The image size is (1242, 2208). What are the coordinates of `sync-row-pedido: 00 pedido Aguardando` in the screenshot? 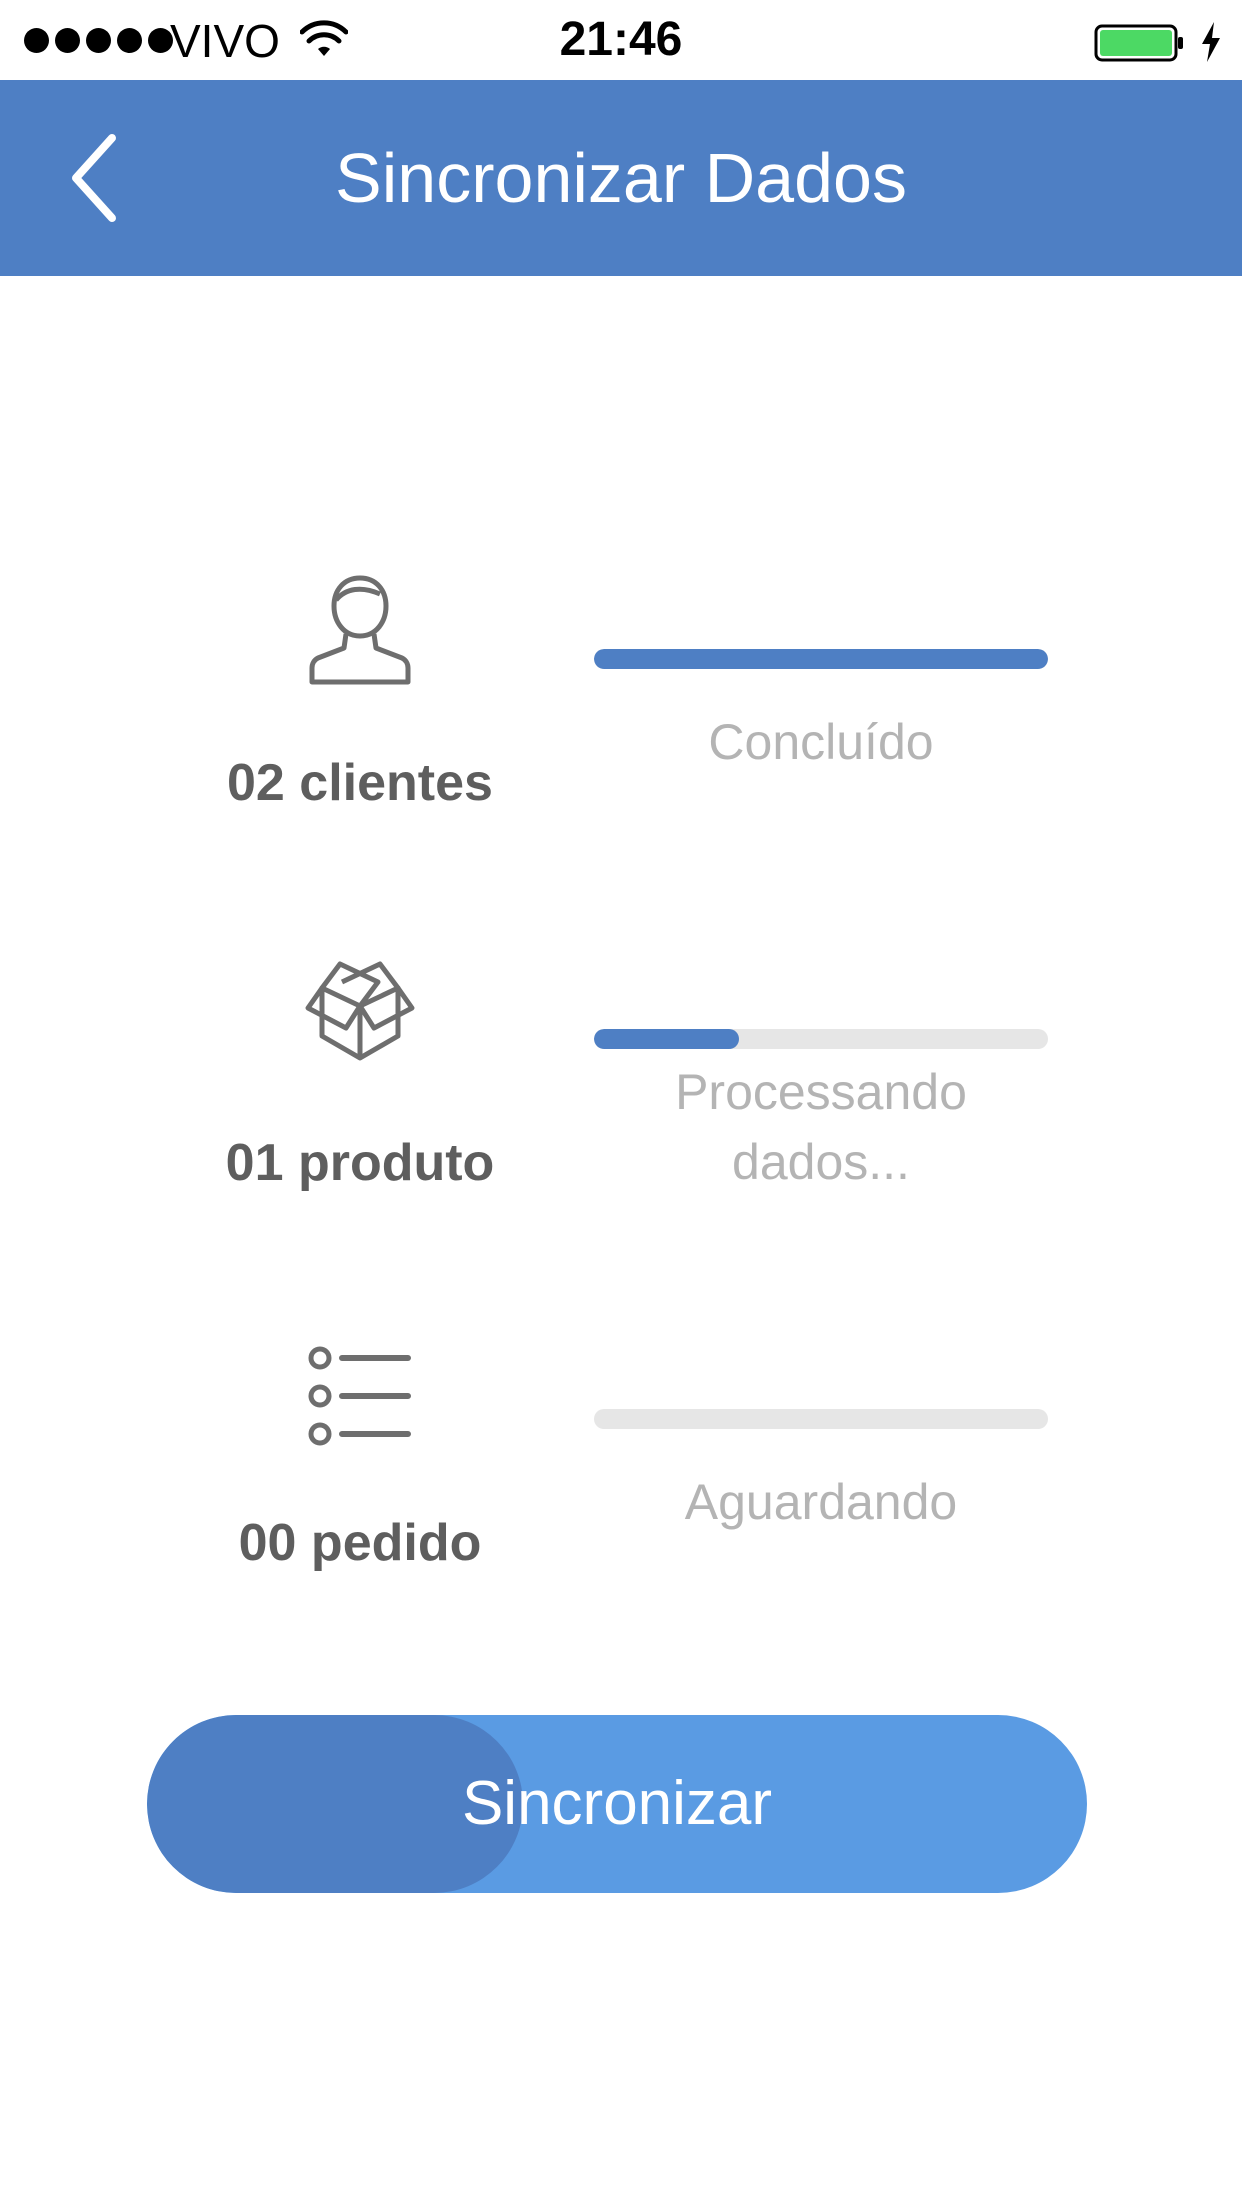 It's located at (621, 1460).